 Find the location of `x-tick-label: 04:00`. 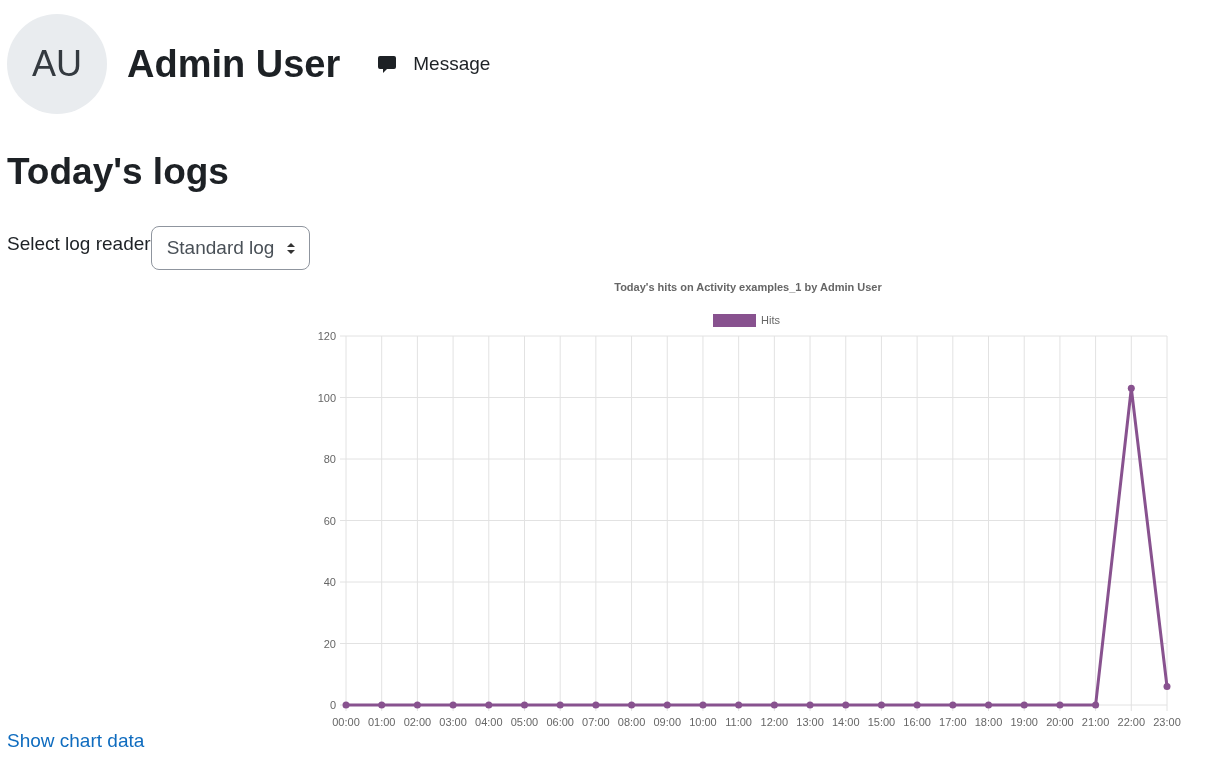

x-tick-label: 04:00 is located at coordinates (489, 722).